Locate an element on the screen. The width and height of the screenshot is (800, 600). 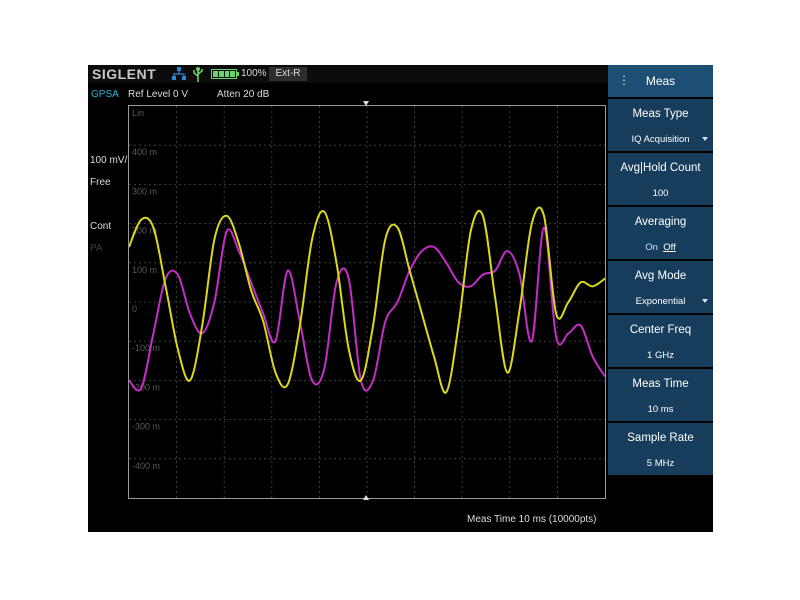
center-marker-top is located at coordinates (366, 103).